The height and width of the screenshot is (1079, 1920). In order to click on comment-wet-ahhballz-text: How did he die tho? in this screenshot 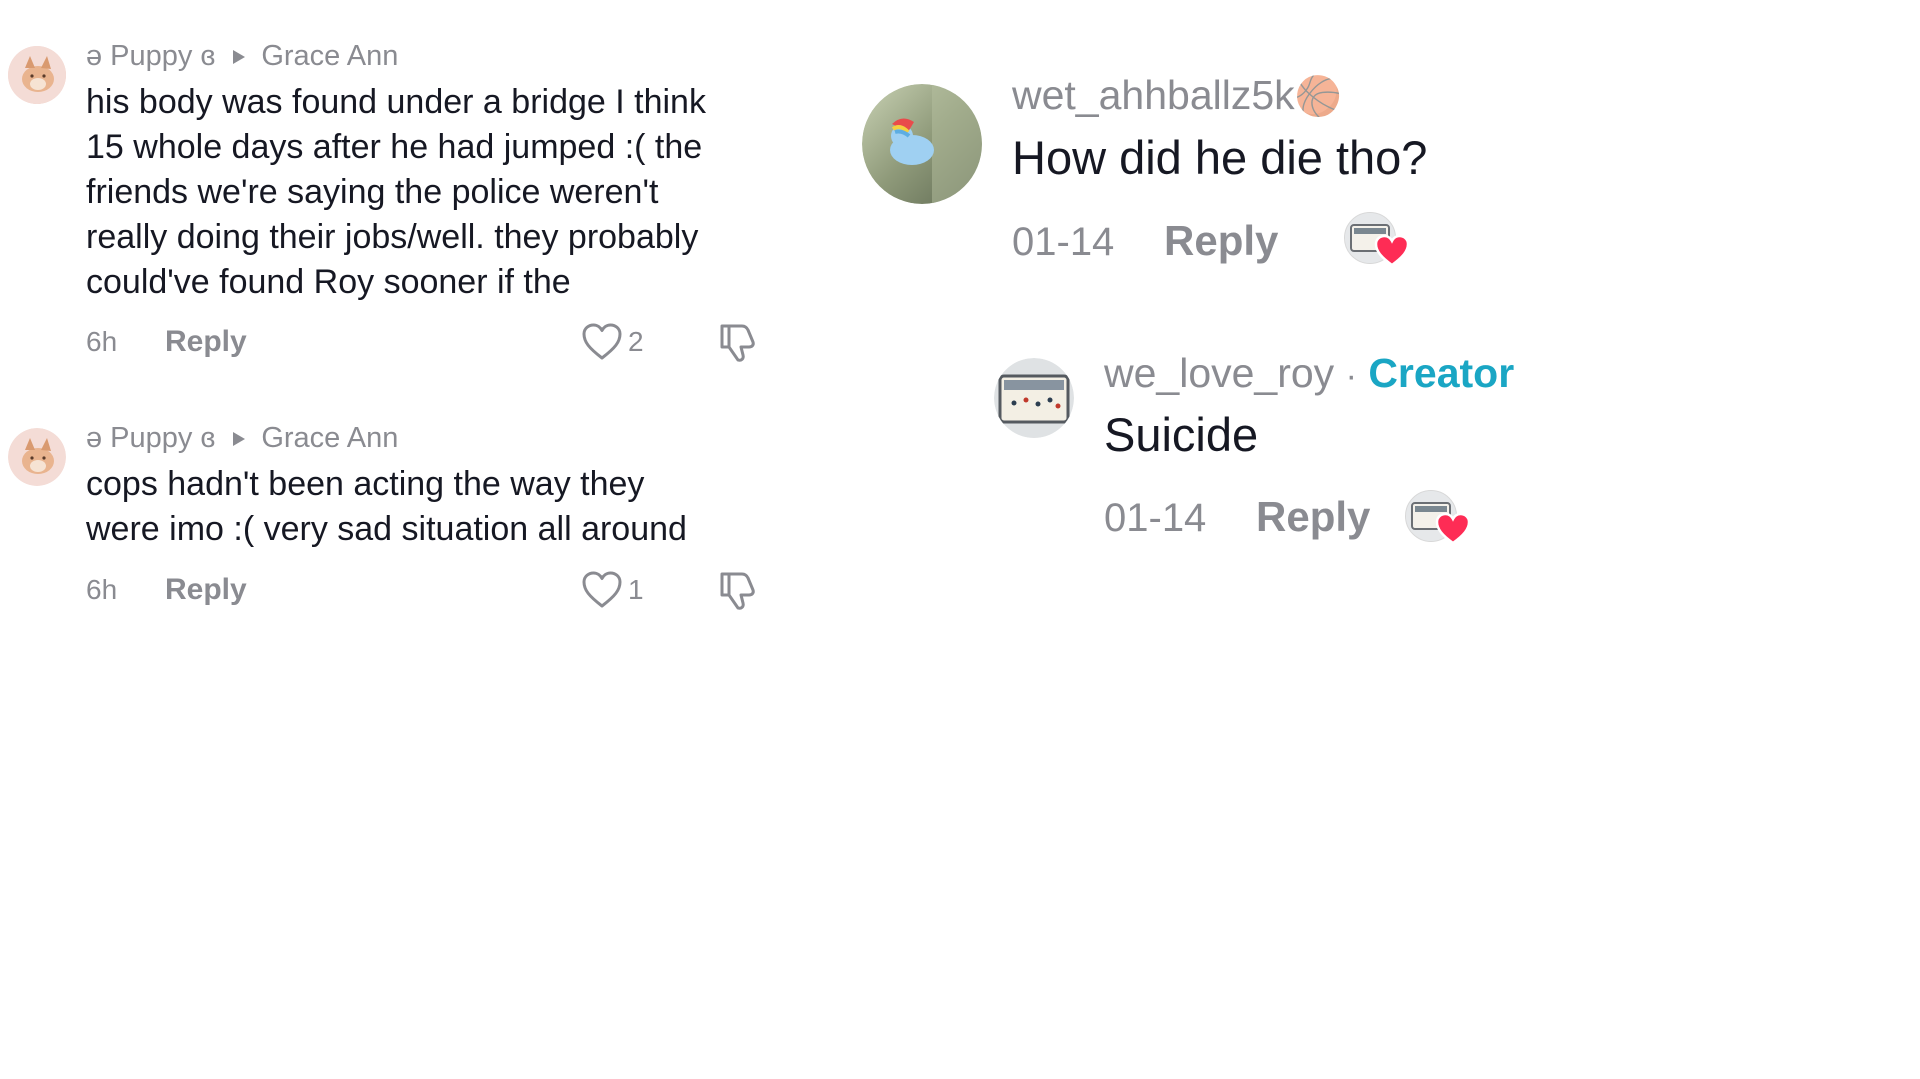, I will do `click(1220, 157)`.